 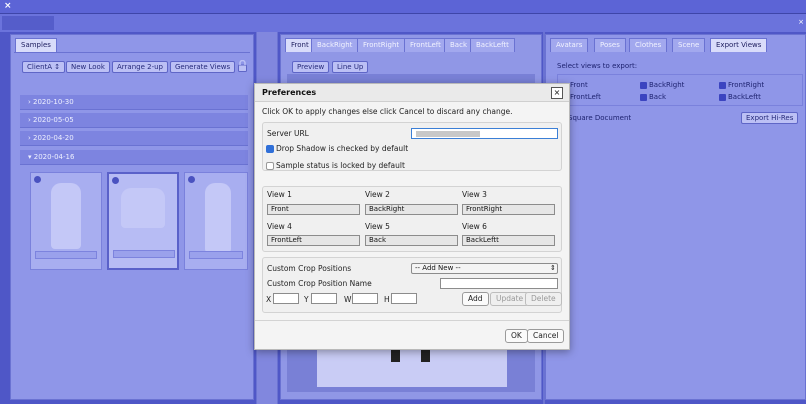 What do you see at coordinates (365, 298) in the screenshot?
I see `w-input` at bounding box center [365, 298].